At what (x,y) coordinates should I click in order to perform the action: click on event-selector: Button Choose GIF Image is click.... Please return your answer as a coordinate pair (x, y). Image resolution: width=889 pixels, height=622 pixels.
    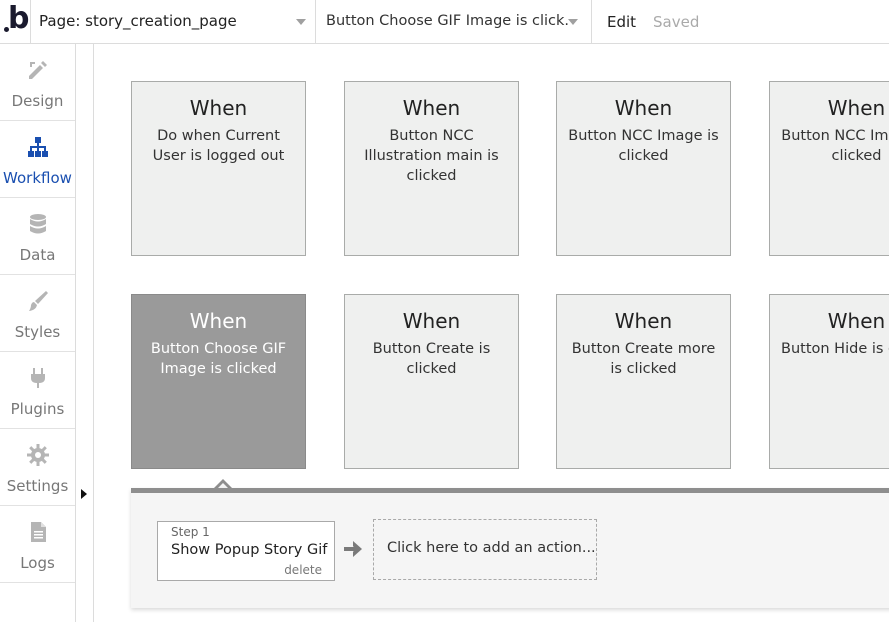
    Looking at the image, I should click on (454, 22).